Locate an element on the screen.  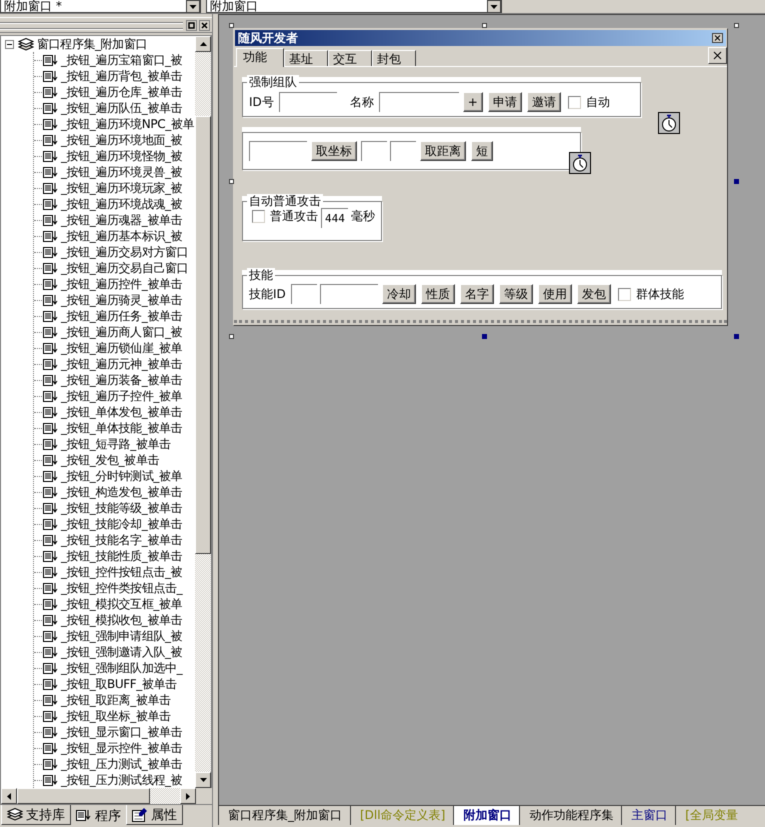
tree-item: _按钮_技能等级_被单击 is located at coordinates (121, 508).